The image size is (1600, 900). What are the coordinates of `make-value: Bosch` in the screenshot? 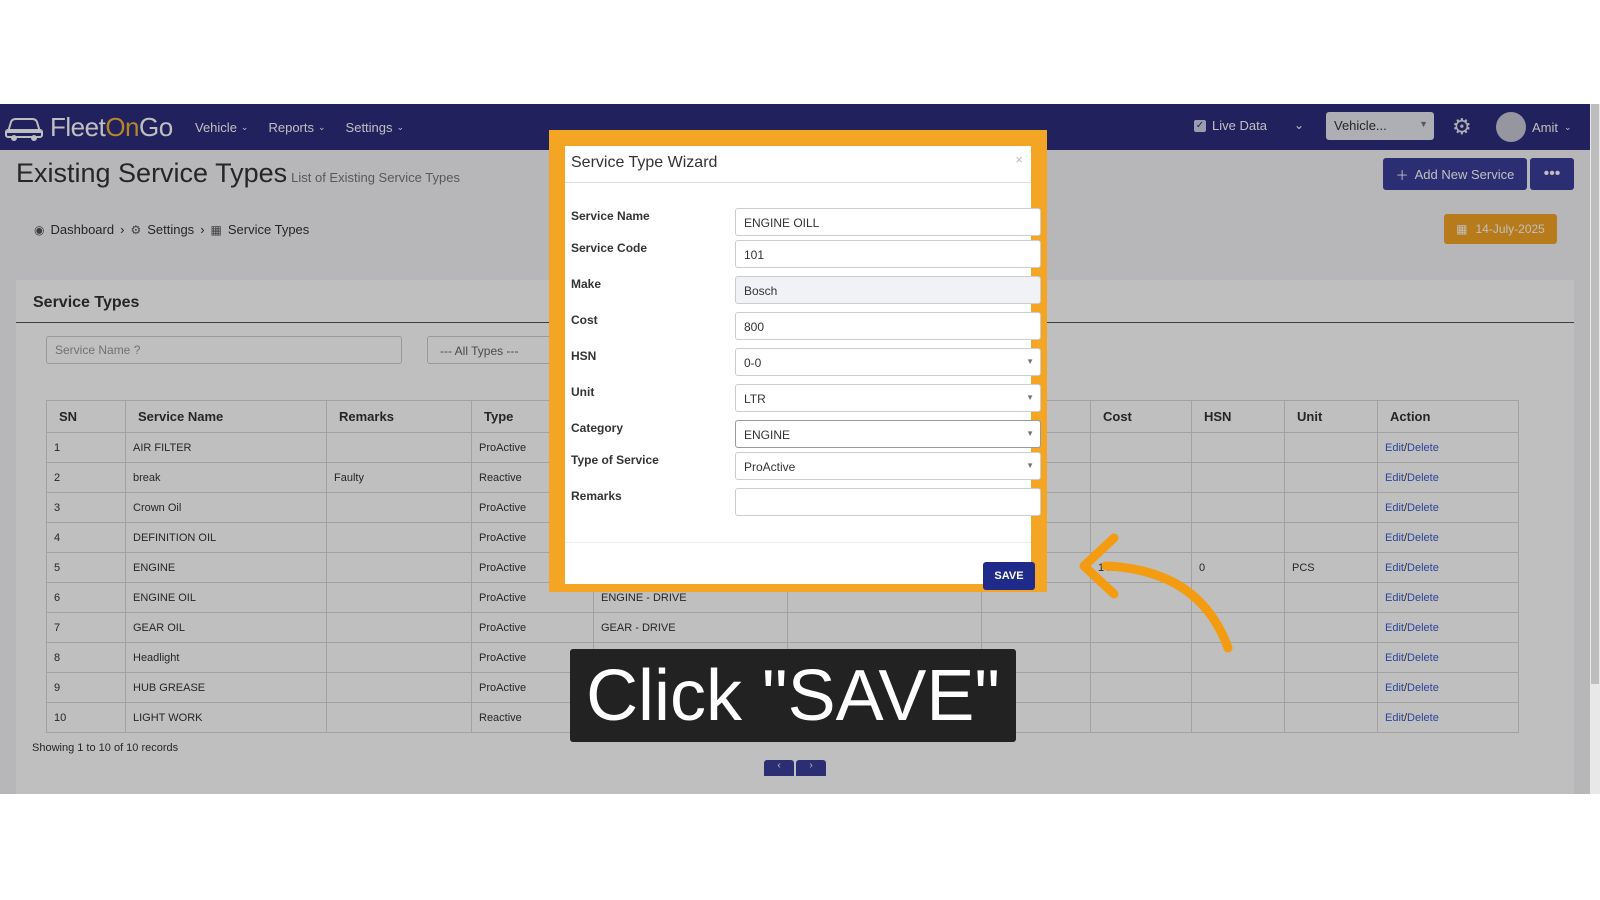 It's located at (761, 291).